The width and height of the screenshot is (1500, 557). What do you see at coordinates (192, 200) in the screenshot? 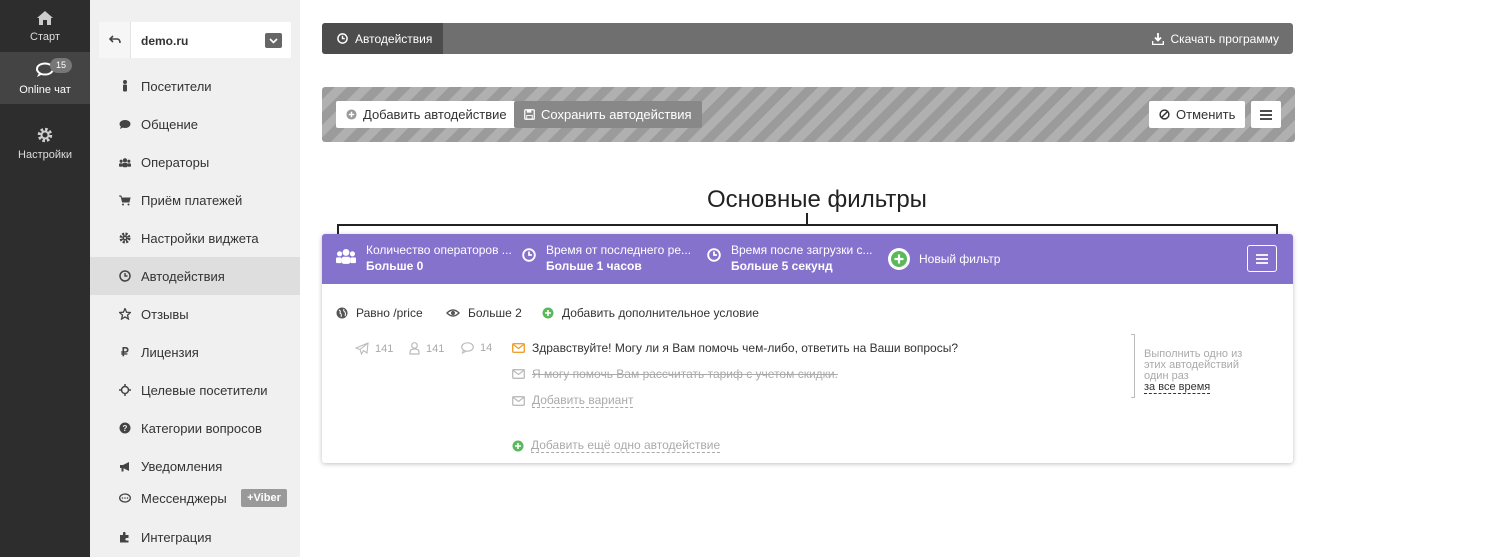
I see `sidebar-item-label: Приём платежей` at bounding box center [192, 200].